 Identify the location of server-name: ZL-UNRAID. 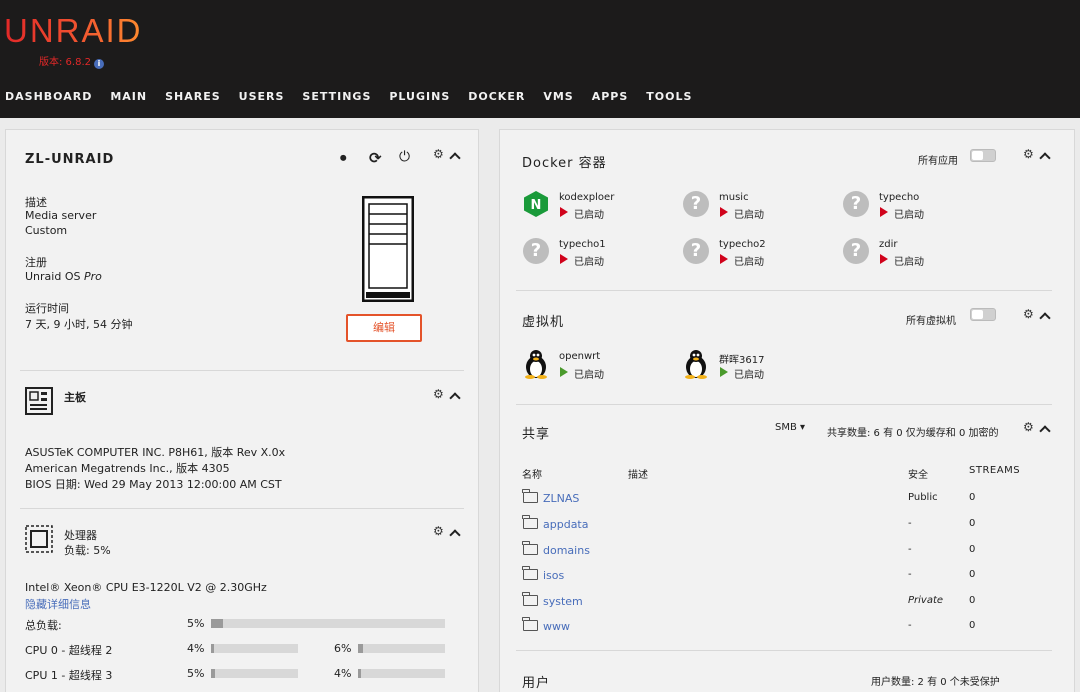
(70, 159).